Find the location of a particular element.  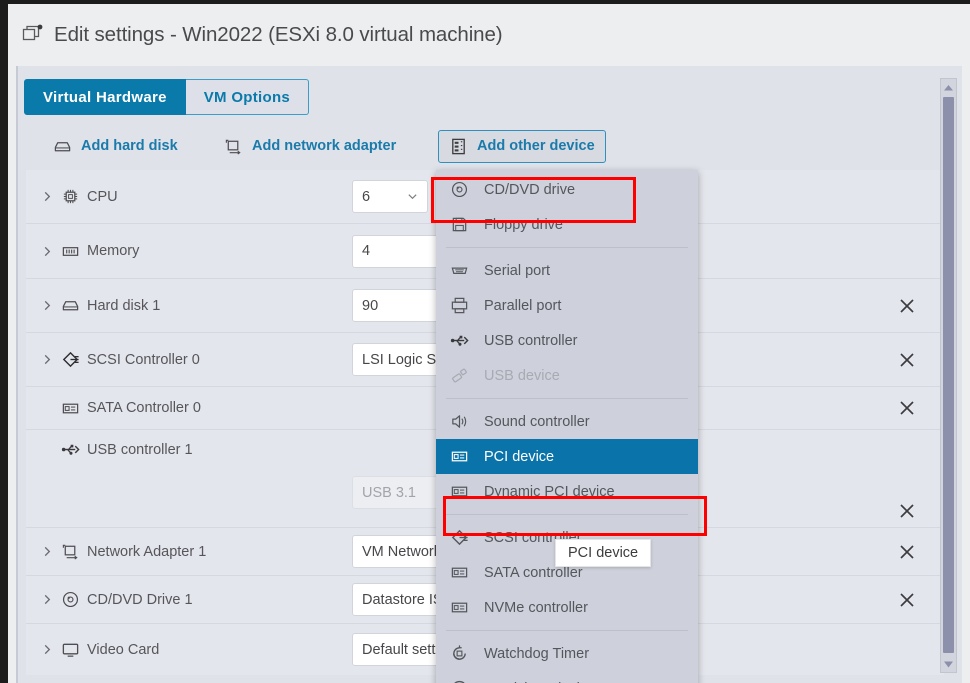

menu-item-dynamic-pci-device: Dynamic PCI device is located at coordinates (567, 491).